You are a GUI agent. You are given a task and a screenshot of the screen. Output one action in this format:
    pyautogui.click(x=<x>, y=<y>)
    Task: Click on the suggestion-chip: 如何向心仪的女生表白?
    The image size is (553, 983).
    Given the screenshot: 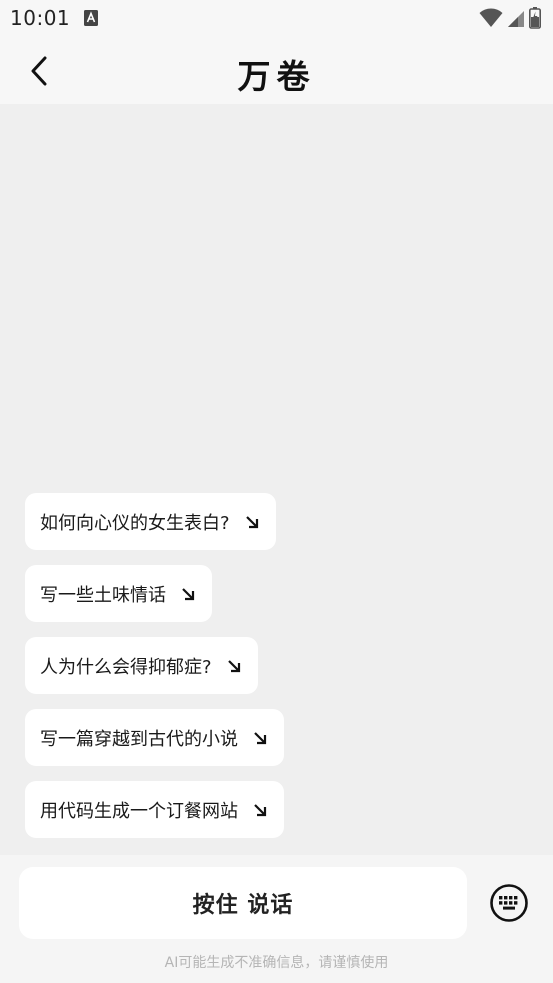 What is the action you would take?
    pyautogui.click(x=150, y=521)
    